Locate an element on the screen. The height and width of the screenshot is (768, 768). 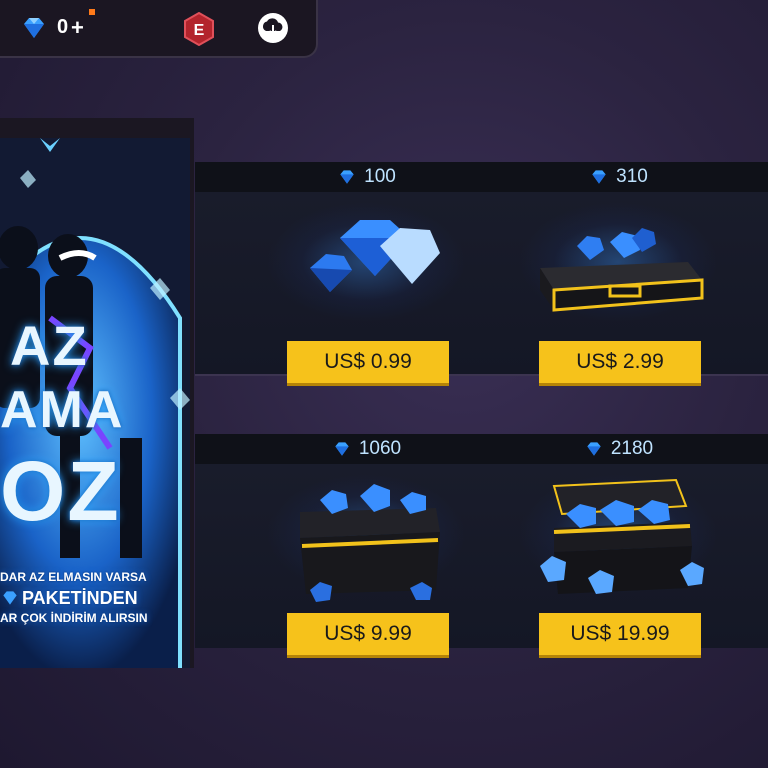
promo-headline-2: AMA is located at coordinates (62, 410).